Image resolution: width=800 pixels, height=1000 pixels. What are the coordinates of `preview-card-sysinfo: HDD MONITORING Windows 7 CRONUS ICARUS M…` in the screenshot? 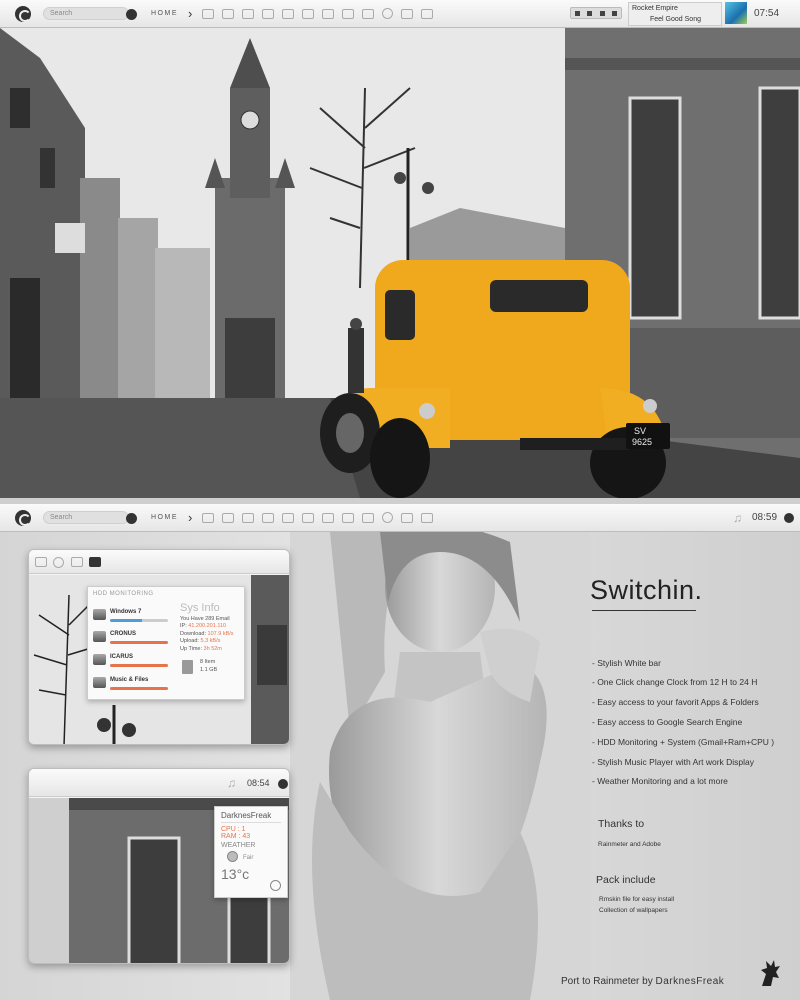 It's located at (159, 647).